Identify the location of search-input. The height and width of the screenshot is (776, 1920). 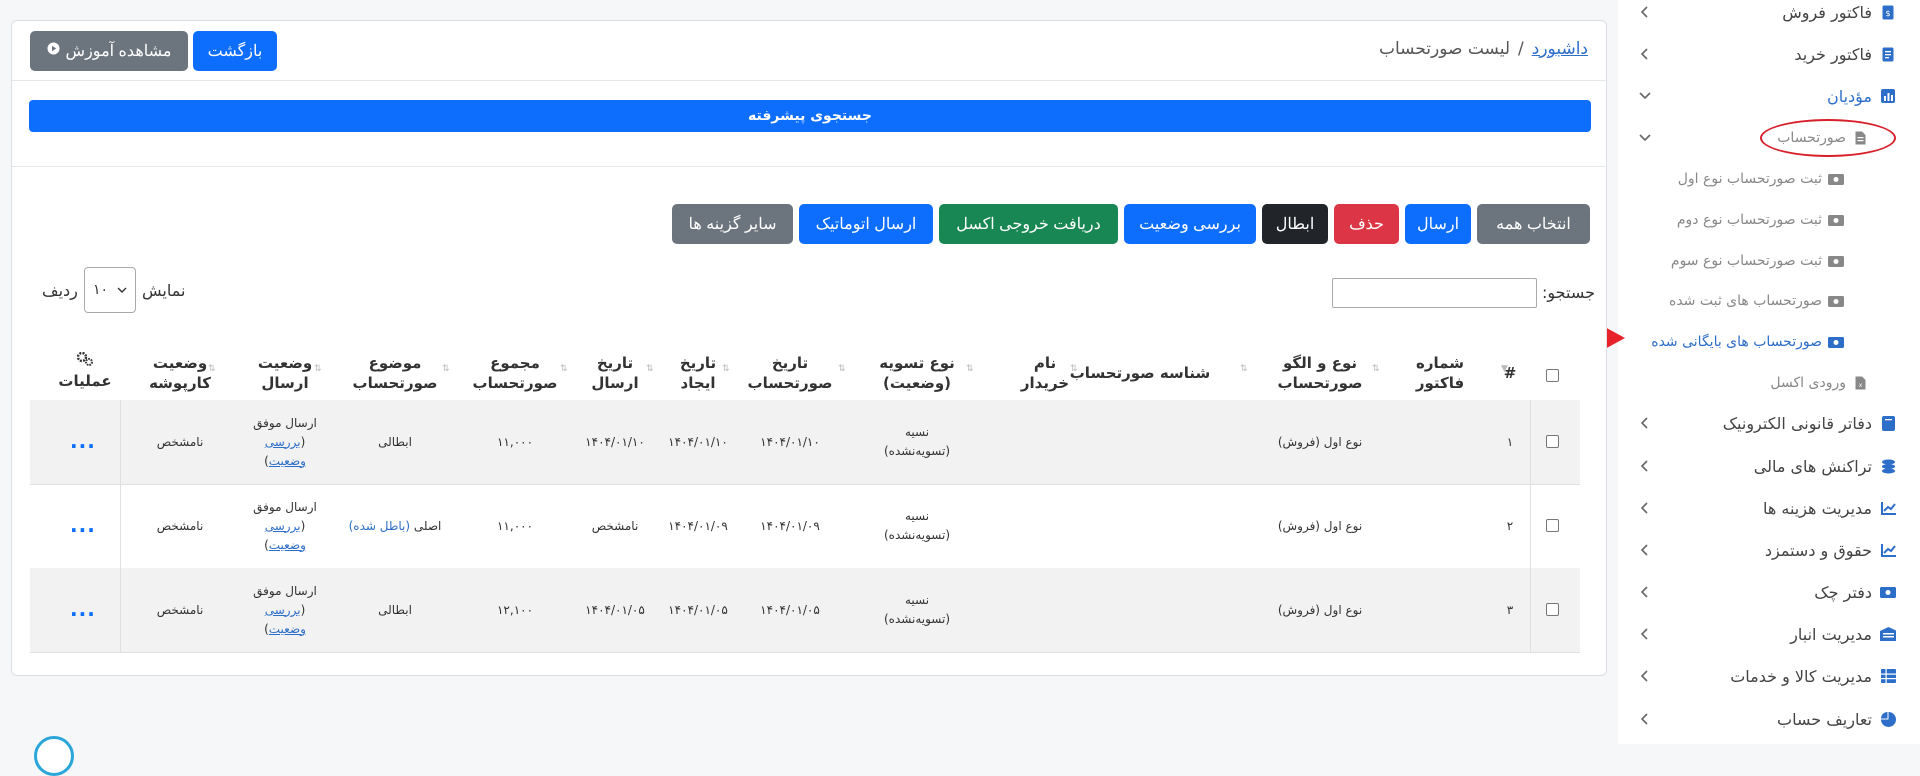
(1434, 293).